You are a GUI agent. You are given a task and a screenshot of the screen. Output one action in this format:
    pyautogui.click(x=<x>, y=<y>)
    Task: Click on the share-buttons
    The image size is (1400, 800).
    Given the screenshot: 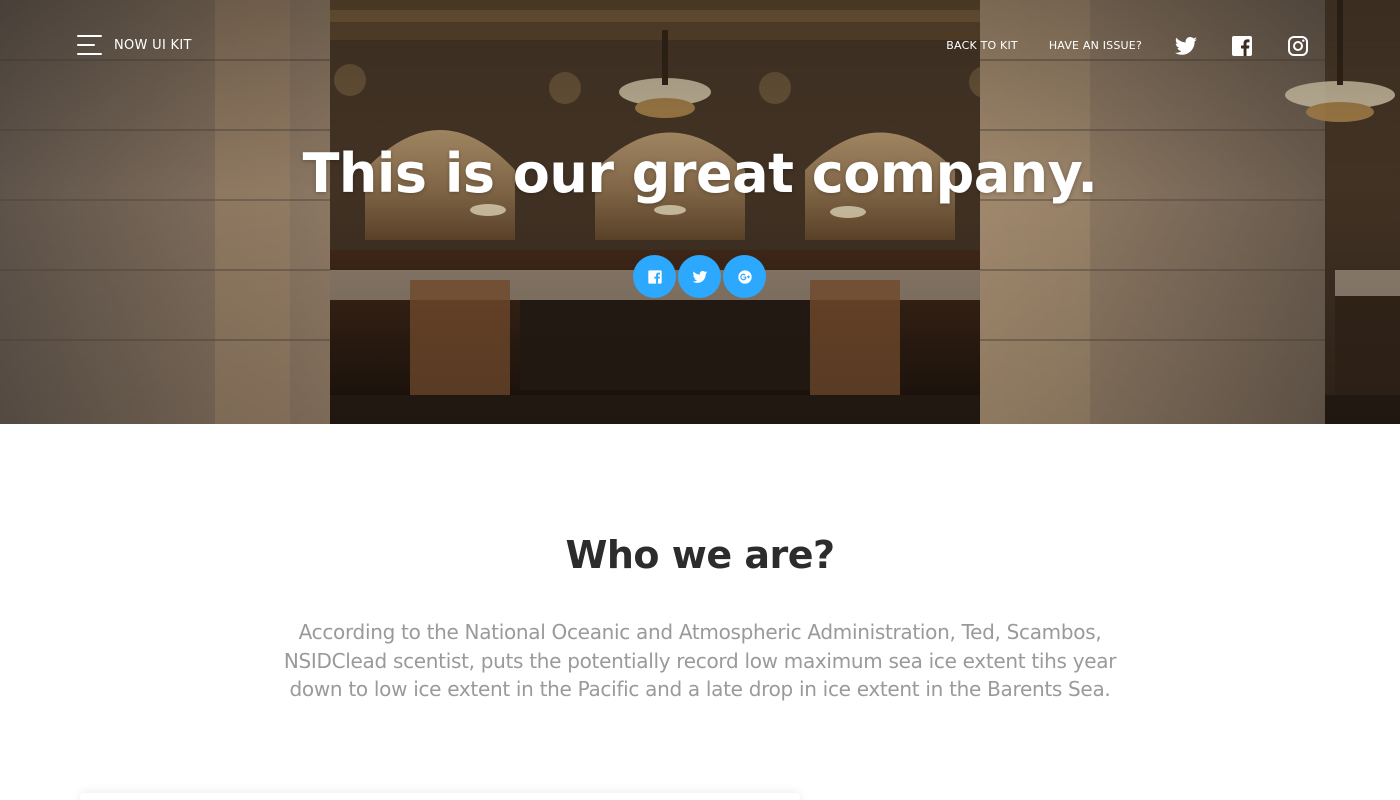 What is the action you would take?
    pyautogui.click(x=700, y=276)
    